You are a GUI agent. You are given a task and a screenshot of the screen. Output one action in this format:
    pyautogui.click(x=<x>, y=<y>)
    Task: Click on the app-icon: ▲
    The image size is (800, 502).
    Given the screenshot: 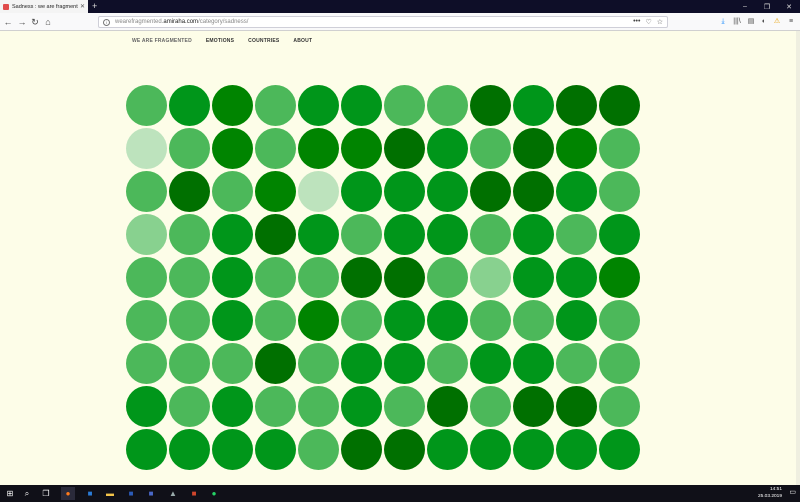 What is the action you would take?
    pyautogui.click(x=173, y=493)
    